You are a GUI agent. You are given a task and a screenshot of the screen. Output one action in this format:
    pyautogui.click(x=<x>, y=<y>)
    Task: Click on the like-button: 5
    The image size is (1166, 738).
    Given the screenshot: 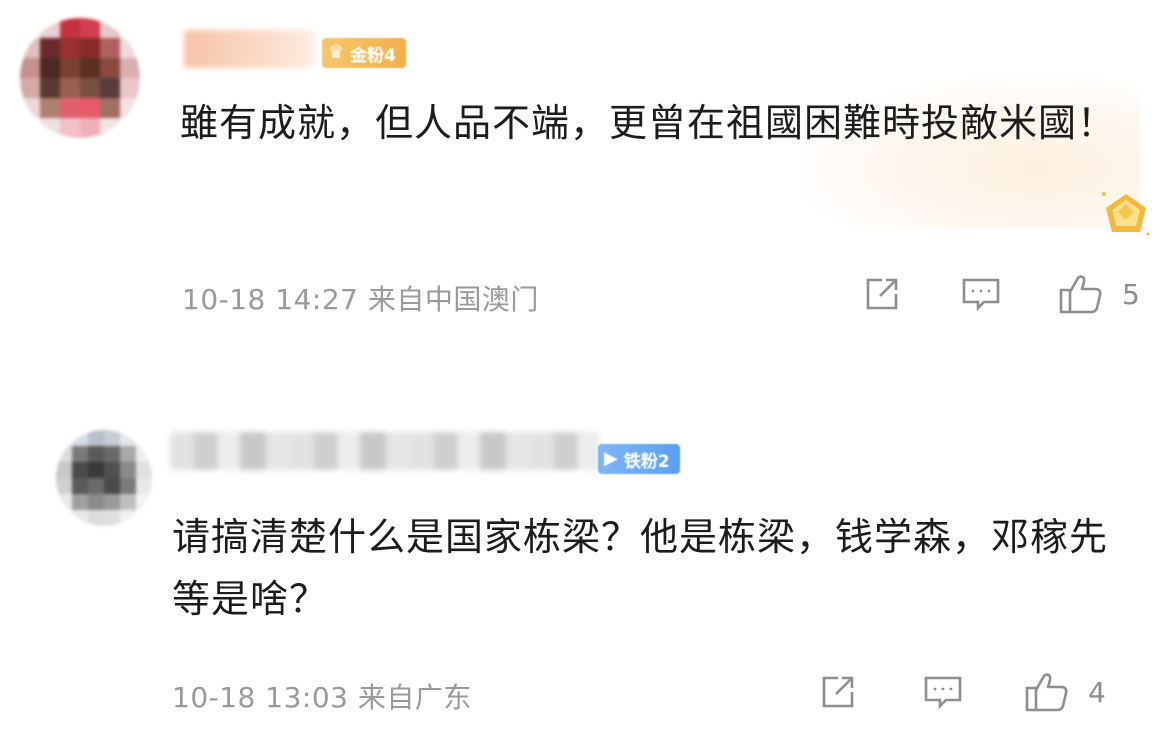 What is the action you would take?
    pyautogui.click(x=1099, y=294)
    